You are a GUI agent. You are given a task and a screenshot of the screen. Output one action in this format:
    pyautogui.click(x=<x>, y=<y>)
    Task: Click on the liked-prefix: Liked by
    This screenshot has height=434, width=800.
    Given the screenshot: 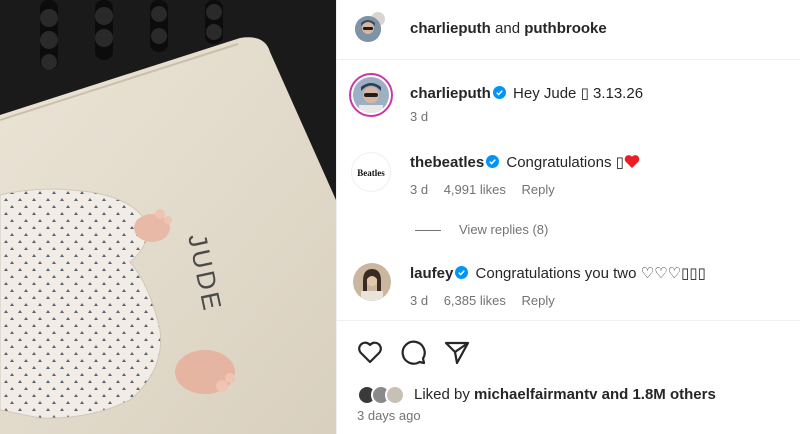 What is the action you would take?
    pyautogui.click(x=442, y=394)
    